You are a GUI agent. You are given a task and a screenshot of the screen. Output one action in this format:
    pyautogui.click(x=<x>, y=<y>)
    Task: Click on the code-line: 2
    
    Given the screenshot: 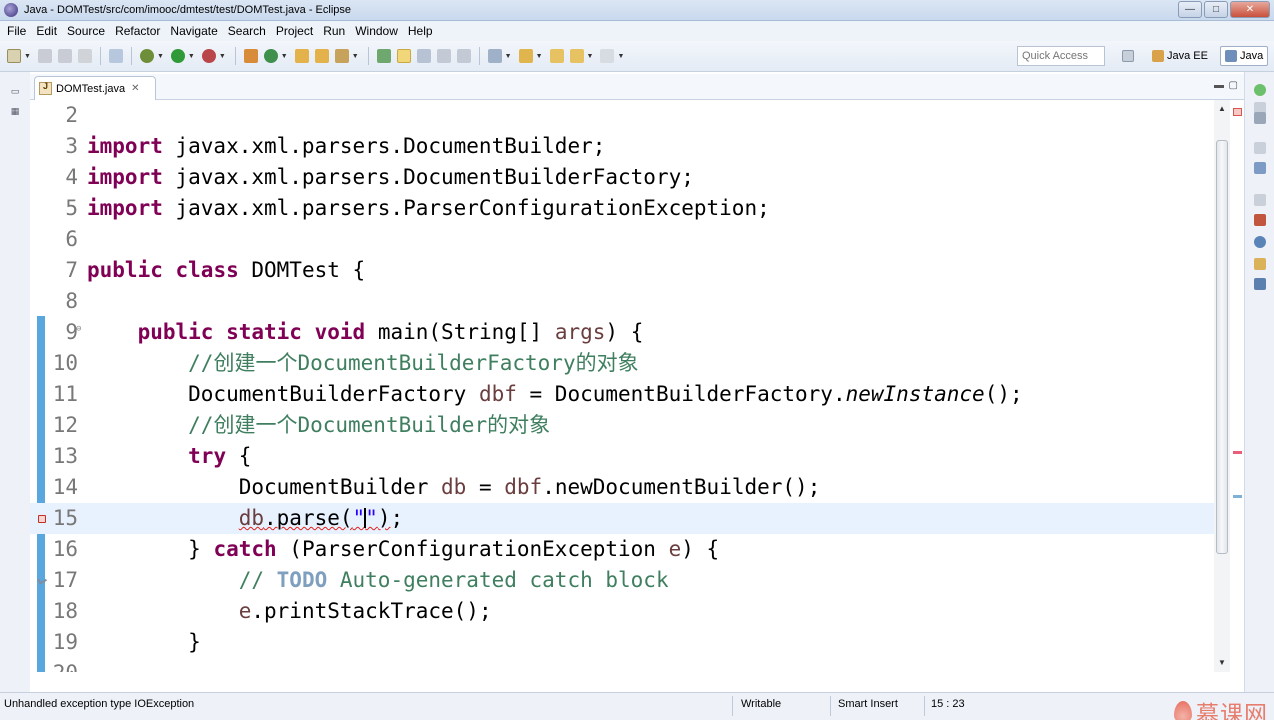 What is the action you would take?
    pyautogui.click(x=623, y=115)
    